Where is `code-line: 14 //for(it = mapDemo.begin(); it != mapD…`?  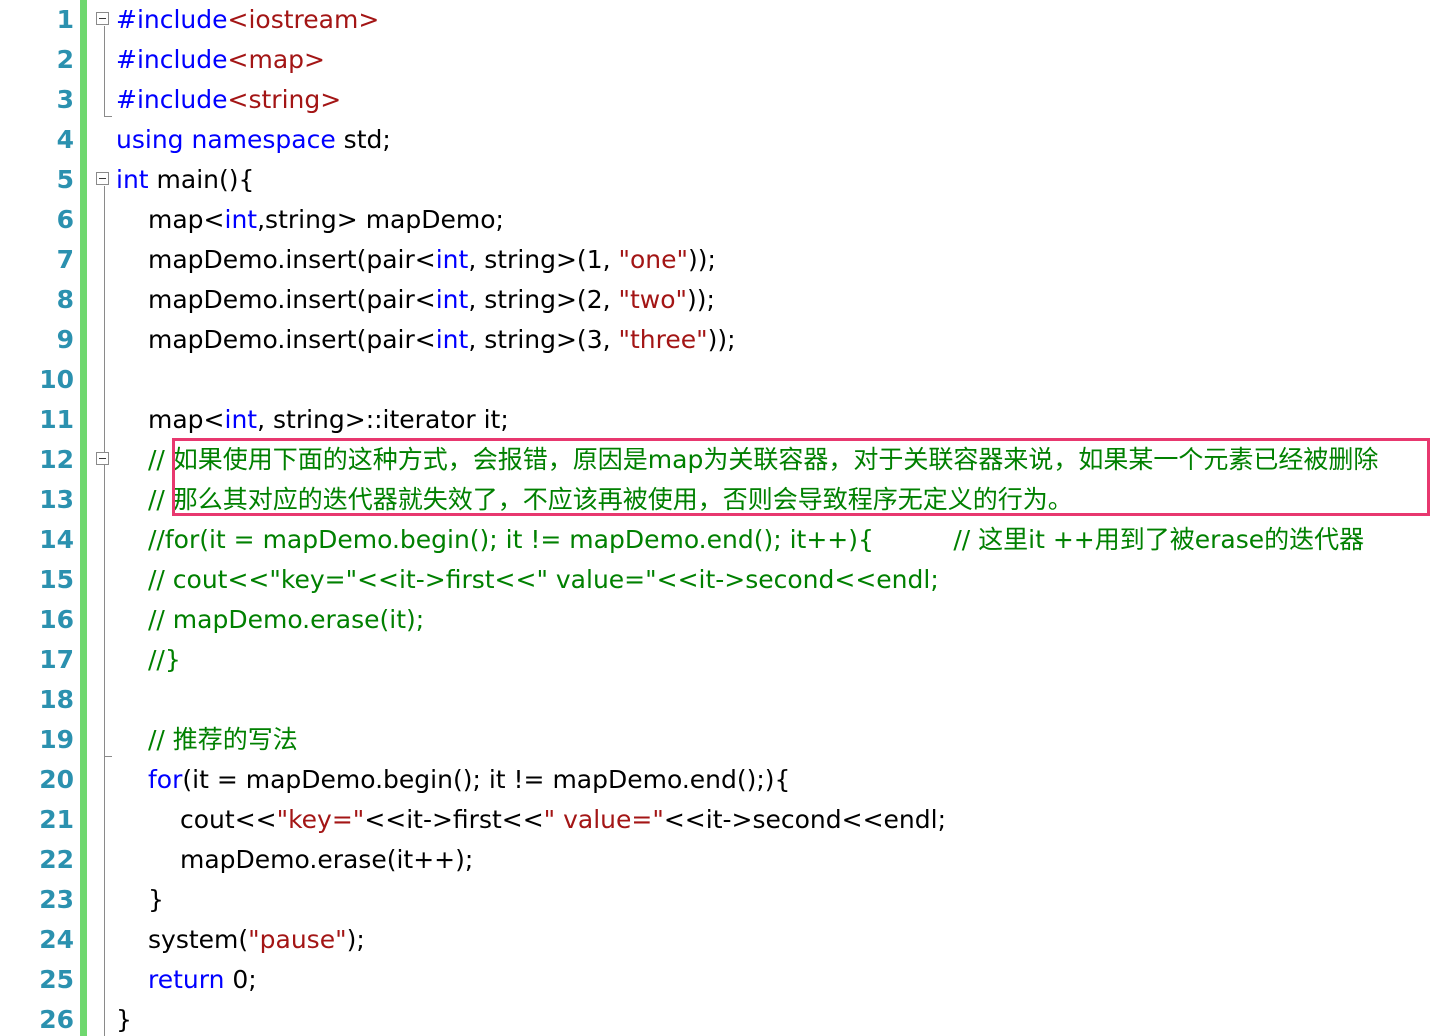 code-line: 14 //for(it = mapDemo.begin(); it != mapD… is located at coordinates (718, 540).